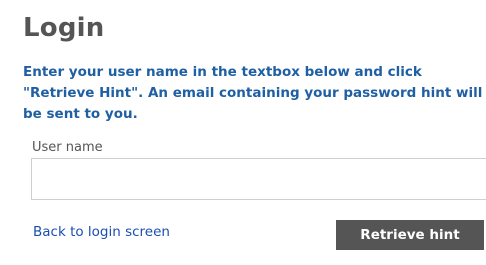 The height and width of the screenshot is (265, 486). What do you see at coordinates (101, 232) in the screenshot?
I see `back-to-login-link: Back to login screen` at bounding box center [101, 232].